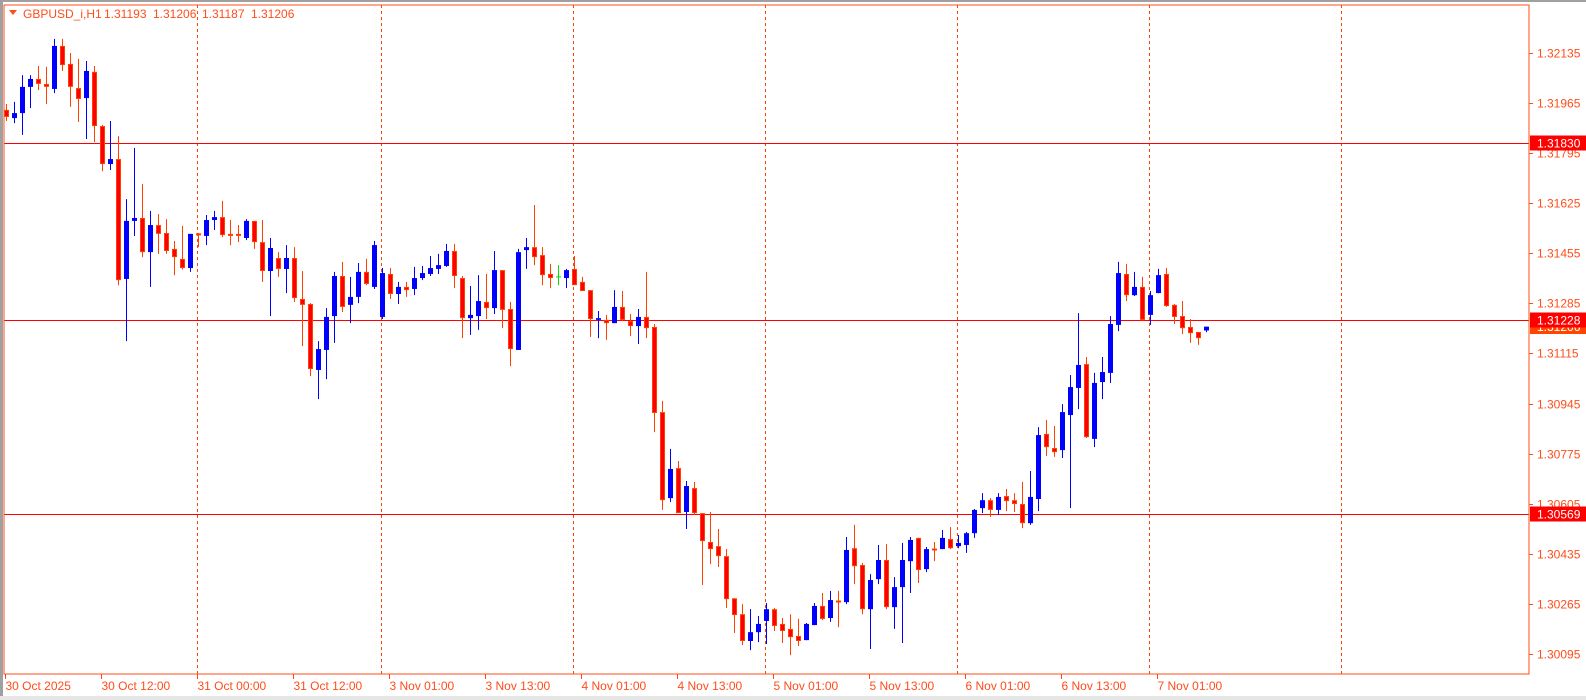 The image size is (1586, 700). I want to click on window-left-edge, so click(1, 350).